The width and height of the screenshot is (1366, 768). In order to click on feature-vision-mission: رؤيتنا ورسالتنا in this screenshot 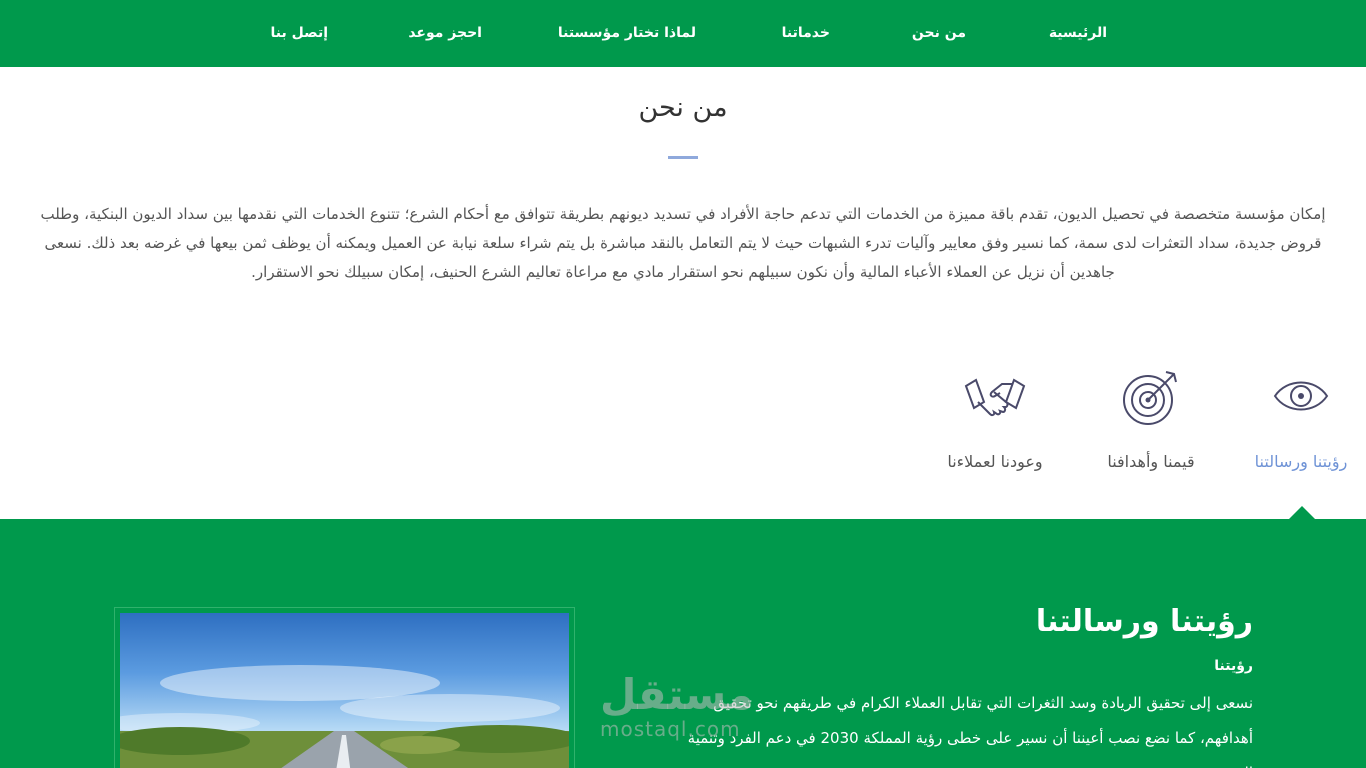, I will do `click(1298, 426)`.